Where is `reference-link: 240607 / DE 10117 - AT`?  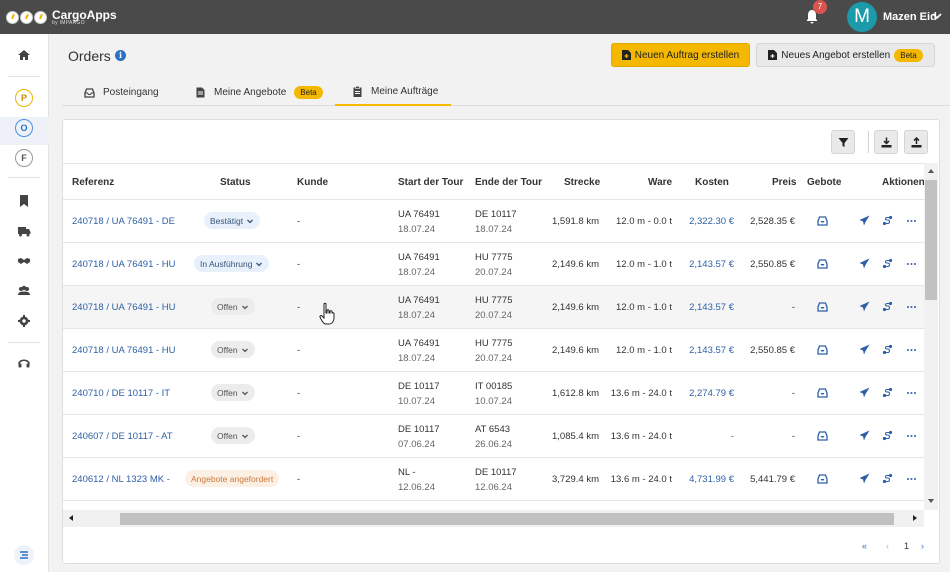 reference-link: 240607 / DE 10117 - AT is located at coordinates (123, 436).